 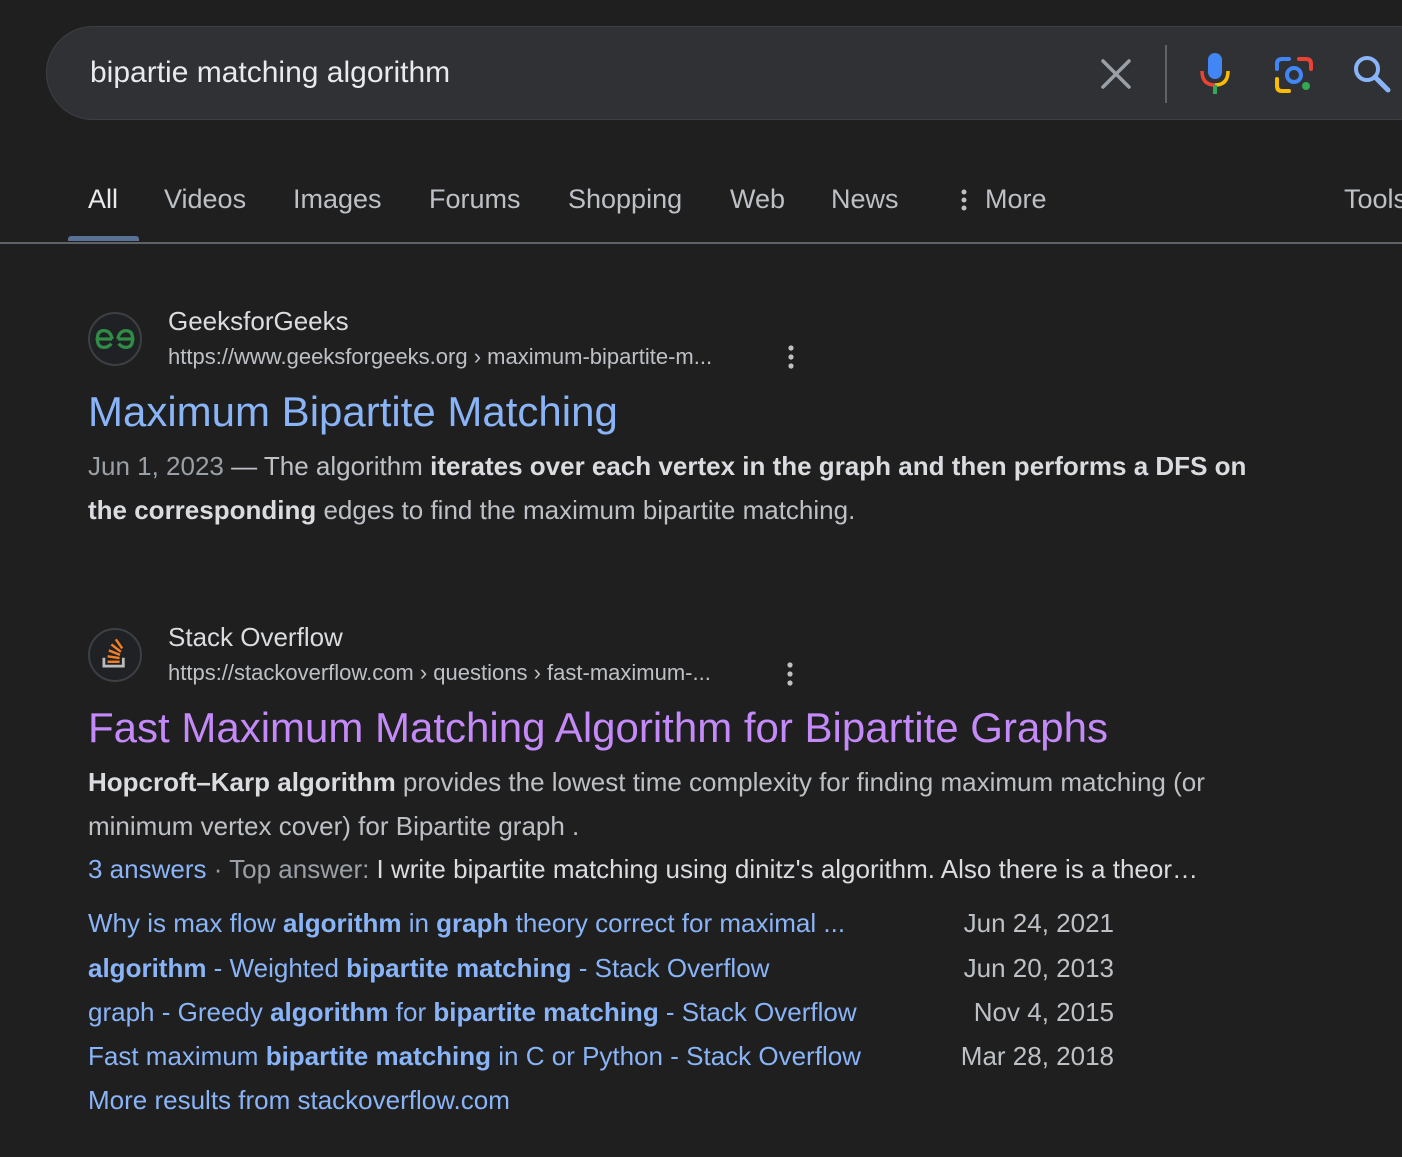 What do you see at coordinates (1372, 74) in the screenshot?
I see `search-icon` at bounding box center [1372, 74].